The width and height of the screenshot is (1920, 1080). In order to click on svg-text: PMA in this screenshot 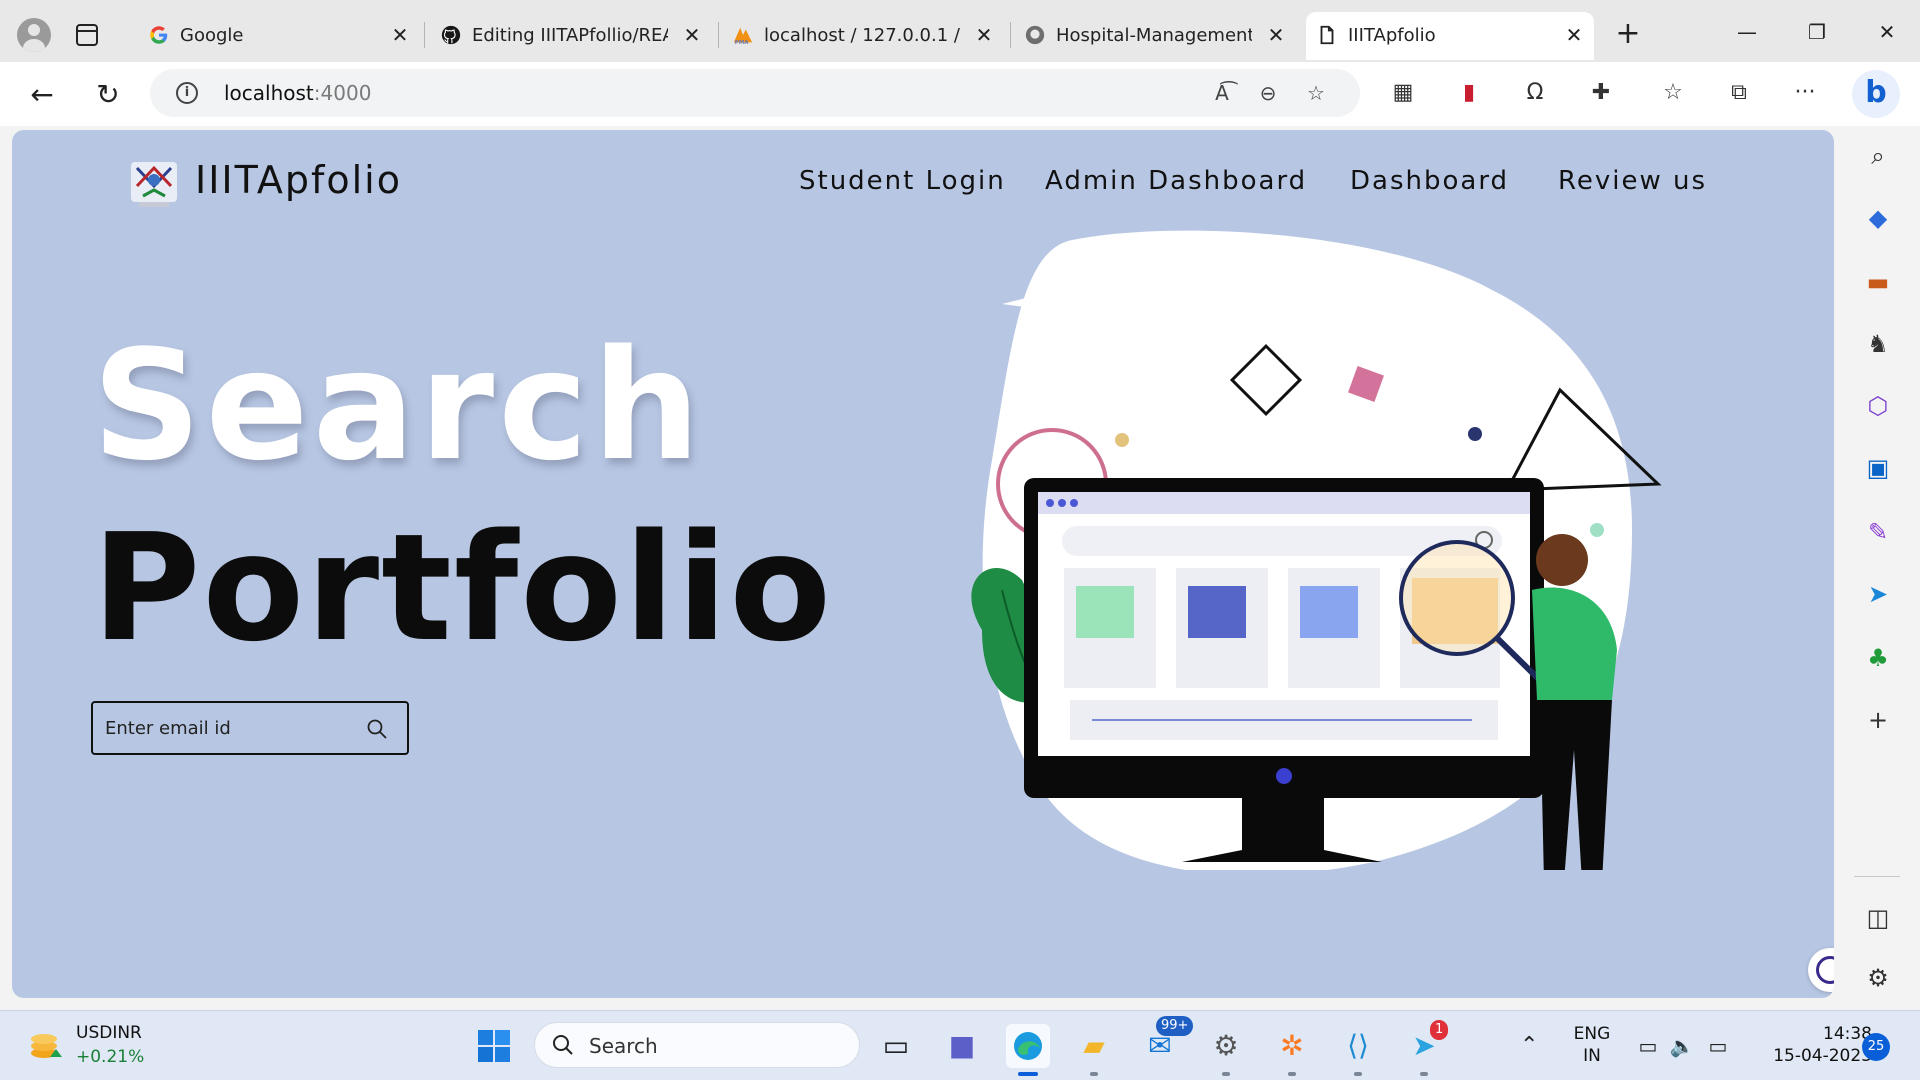, I will do `click(742, 43)`.